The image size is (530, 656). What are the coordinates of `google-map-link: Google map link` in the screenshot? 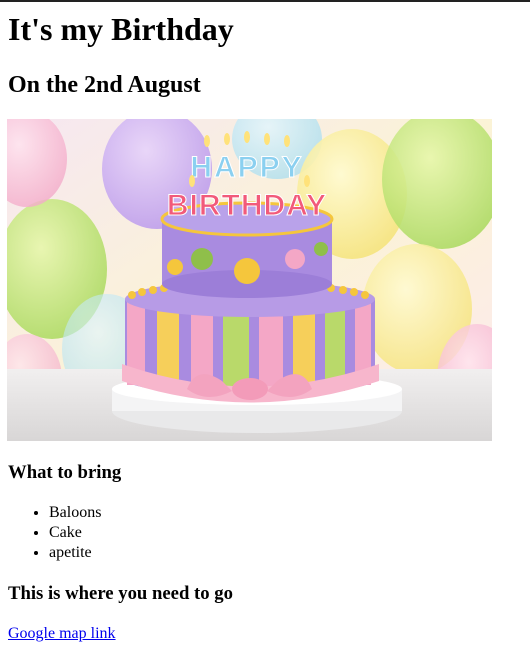 It's located at (62, 634).